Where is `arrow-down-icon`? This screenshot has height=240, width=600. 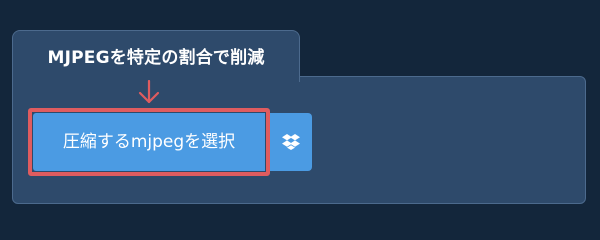
arrow-down-icon is located at coordinates (149, 92).